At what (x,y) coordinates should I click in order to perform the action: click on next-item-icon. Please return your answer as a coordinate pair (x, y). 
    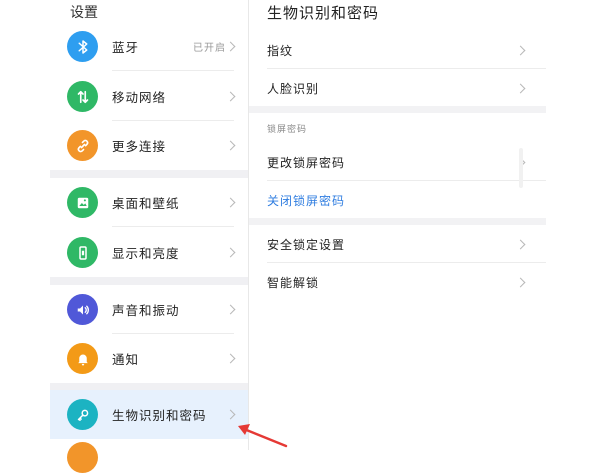
    Looking at the image, I should click on (82, 457).